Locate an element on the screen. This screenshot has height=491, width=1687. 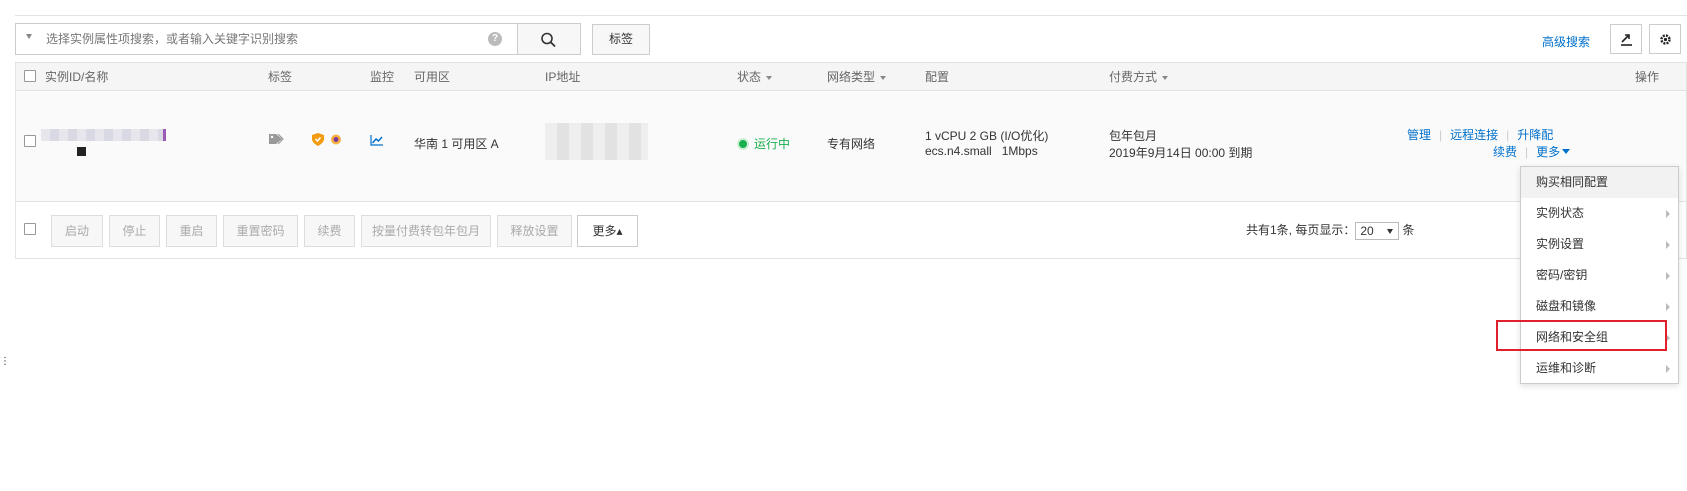
status-badge: 运行中 is located at coordinates (763, 143).